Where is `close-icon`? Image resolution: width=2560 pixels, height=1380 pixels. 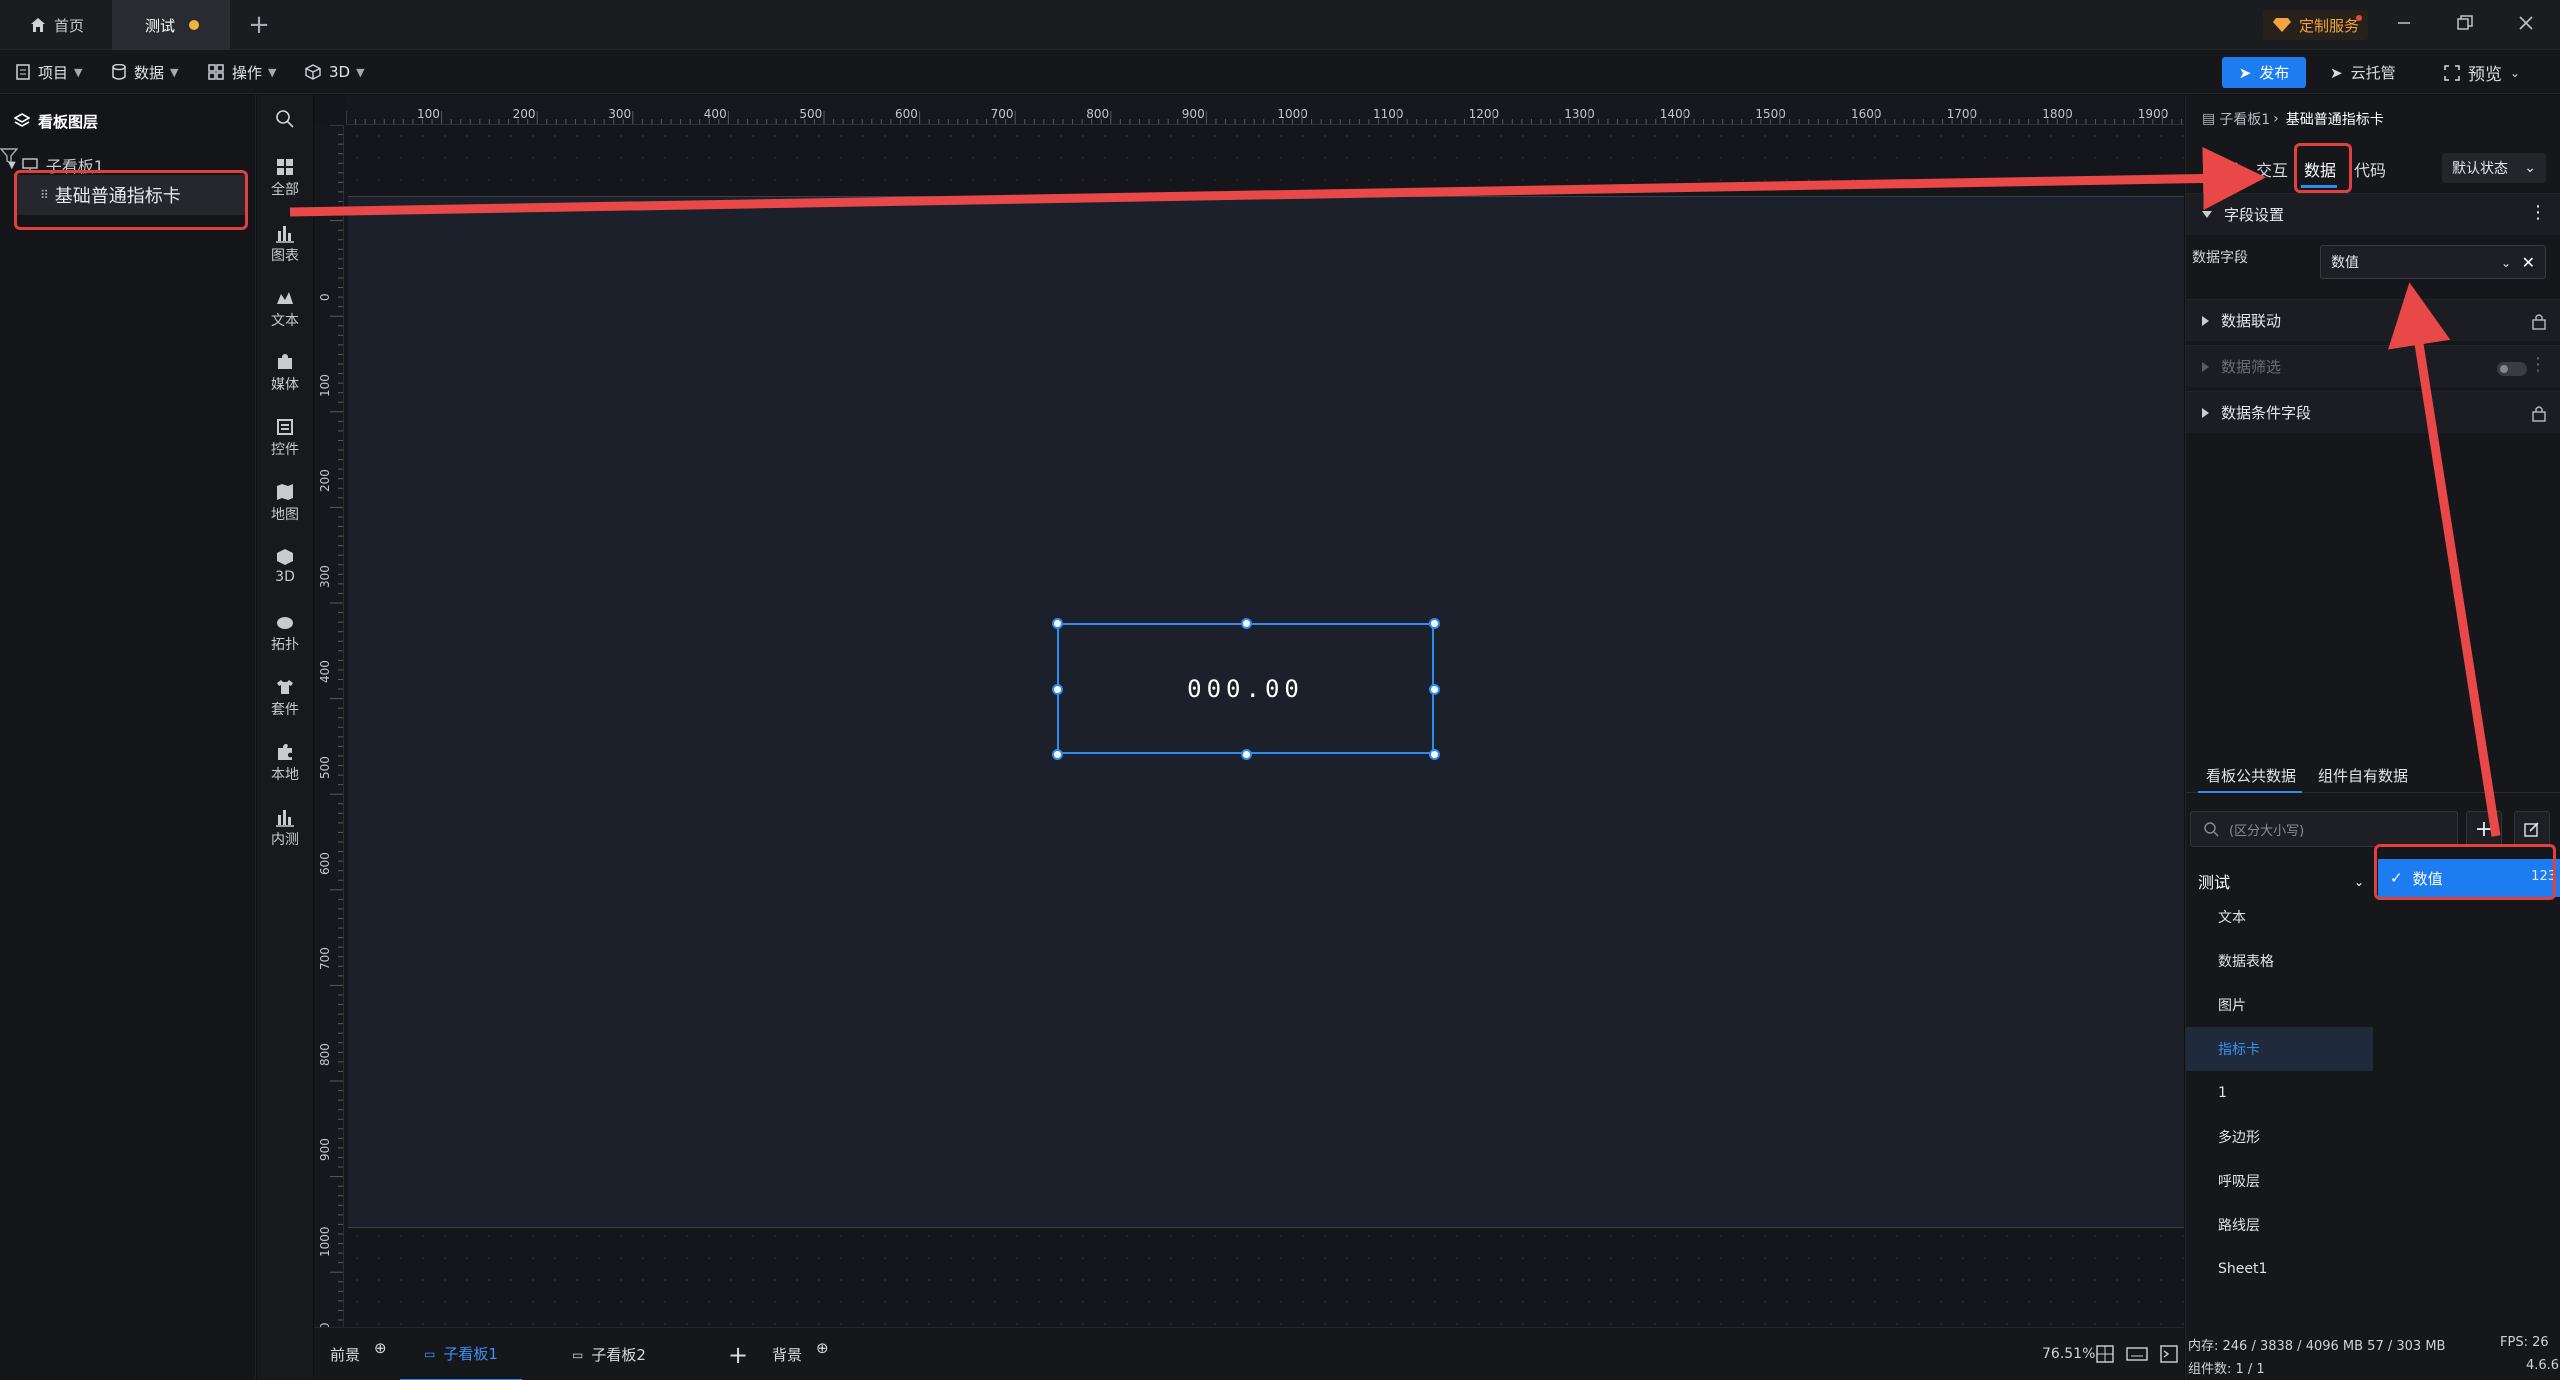
close-icon is located at coordinates (2526, 23).